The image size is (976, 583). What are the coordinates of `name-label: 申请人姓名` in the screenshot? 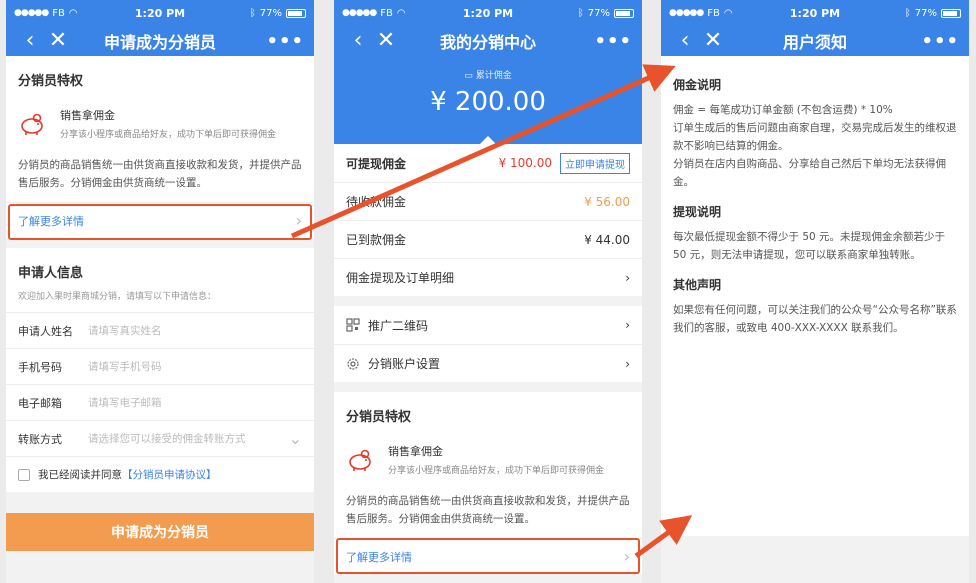 It's located at (45, 331).